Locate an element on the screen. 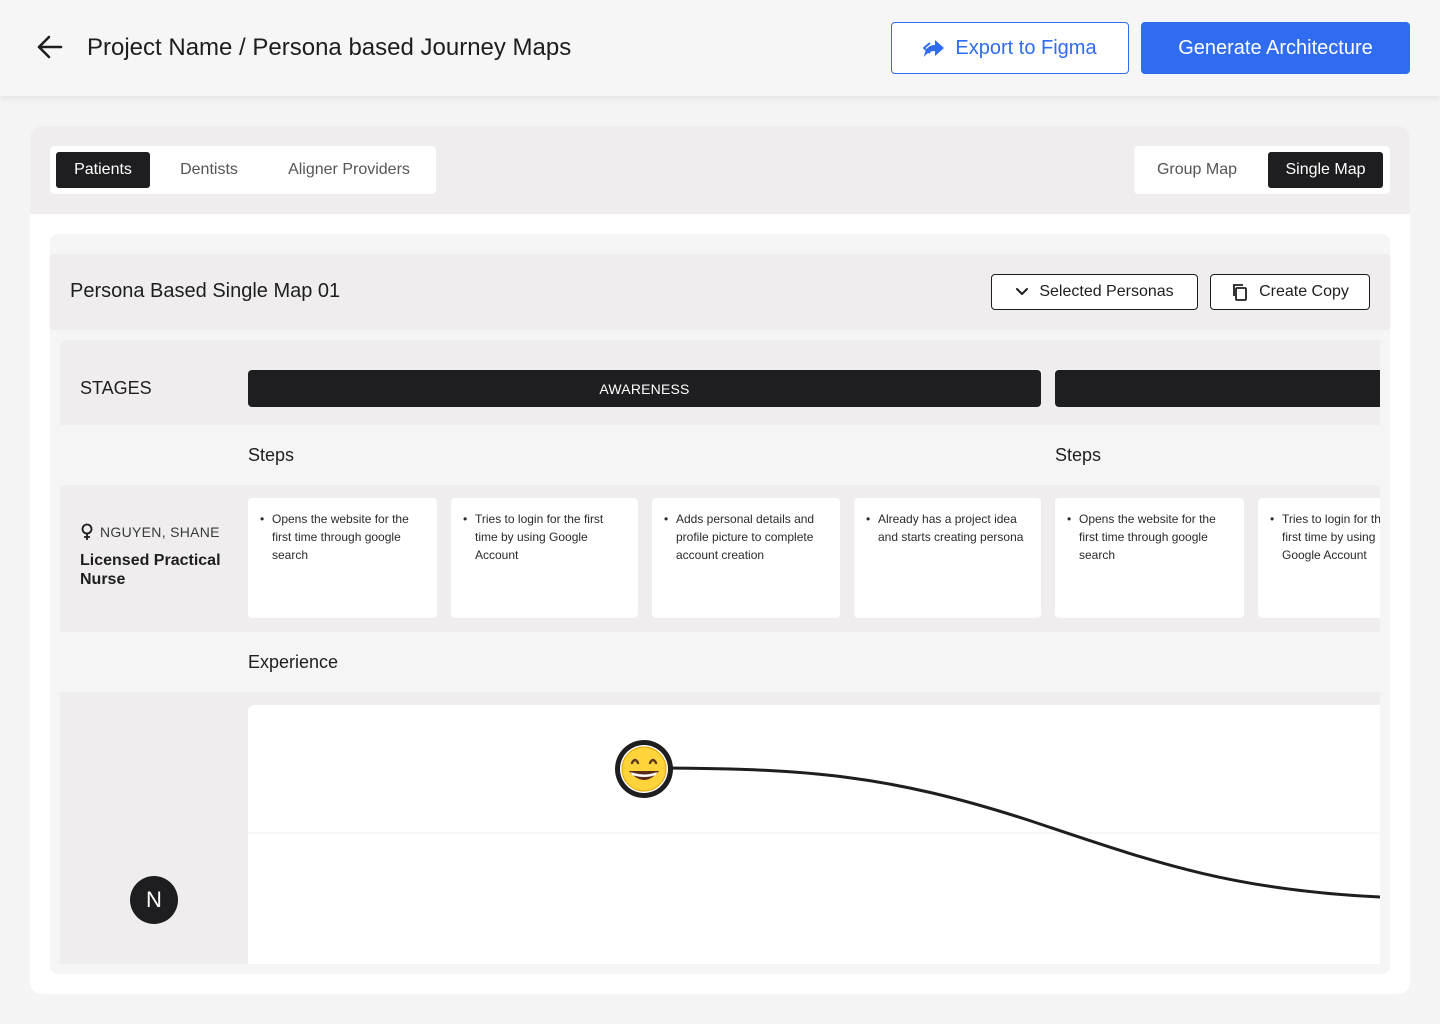 This screenshot has width=1440, height=1024. selected-personas-label: Selected Personas is located at coordinates (1106, 291).